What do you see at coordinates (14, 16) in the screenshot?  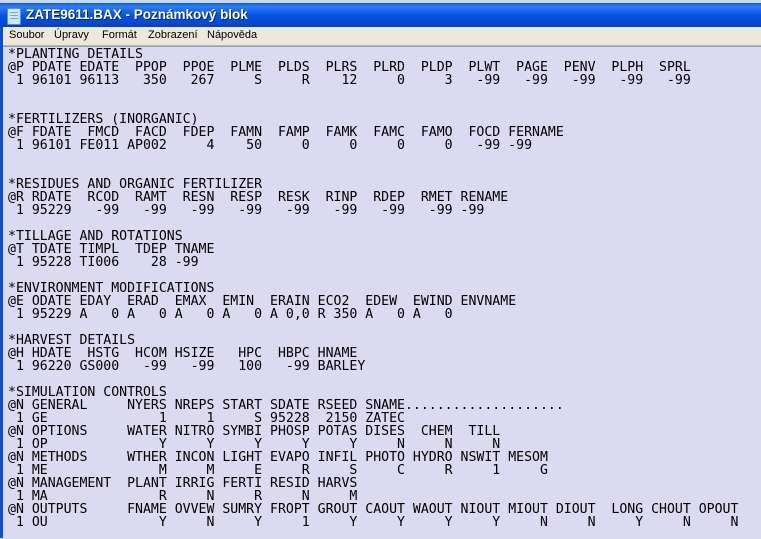 I see `notepad-icon` at bounding box center [14, 16].